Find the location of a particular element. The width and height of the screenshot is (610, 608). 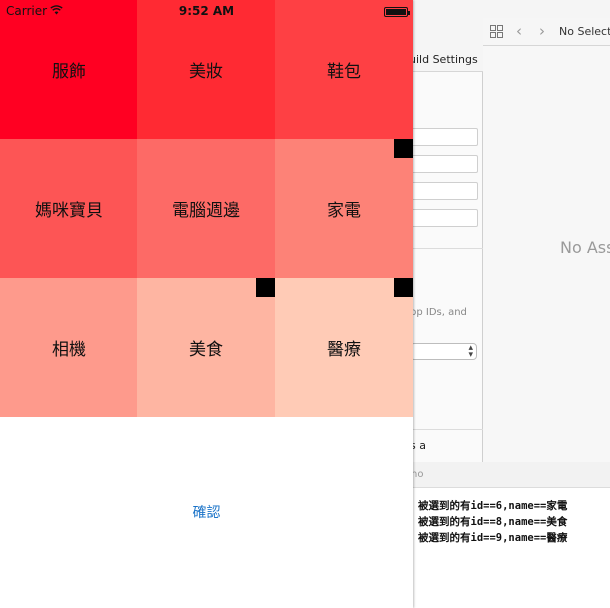

battery-icon is located at coordinates (397, 12).